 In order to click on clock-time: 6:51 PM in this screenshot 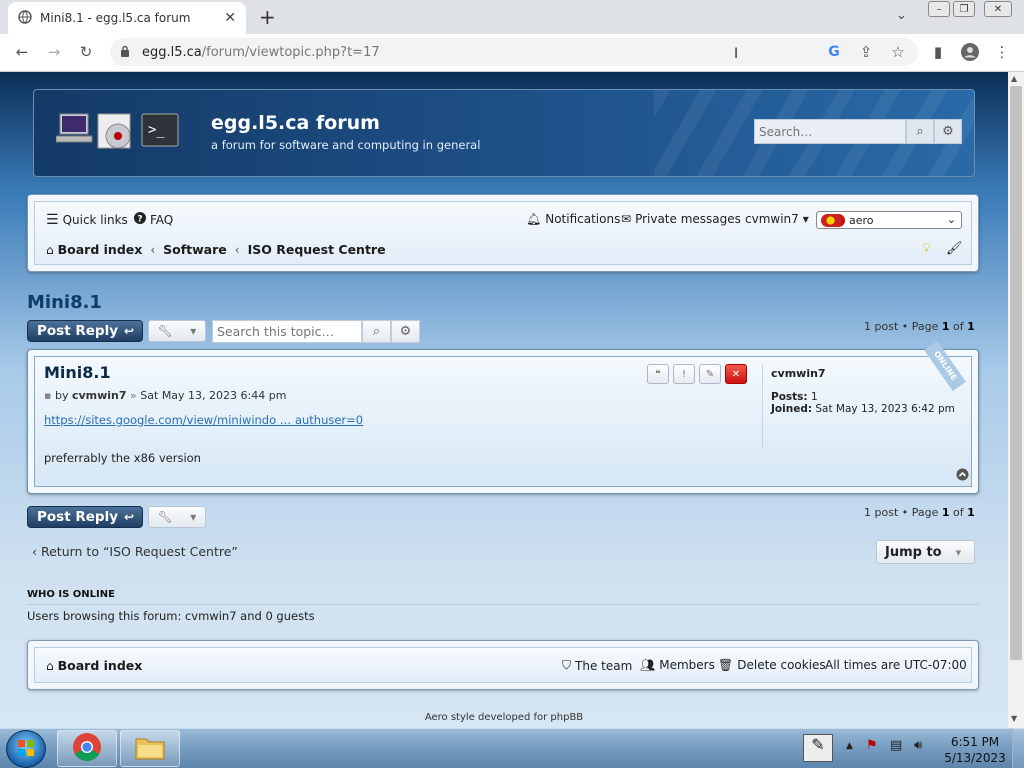, I will do `click(975, 742)`.